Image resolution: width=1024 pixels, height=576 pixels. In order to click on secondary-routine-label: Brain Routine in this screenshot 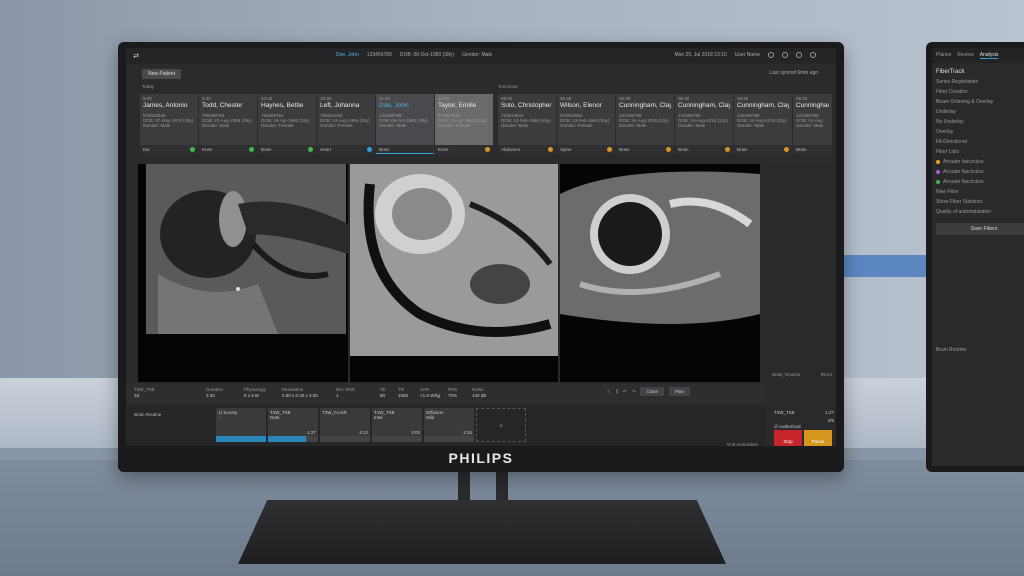, I will do `click(951, 350)`.